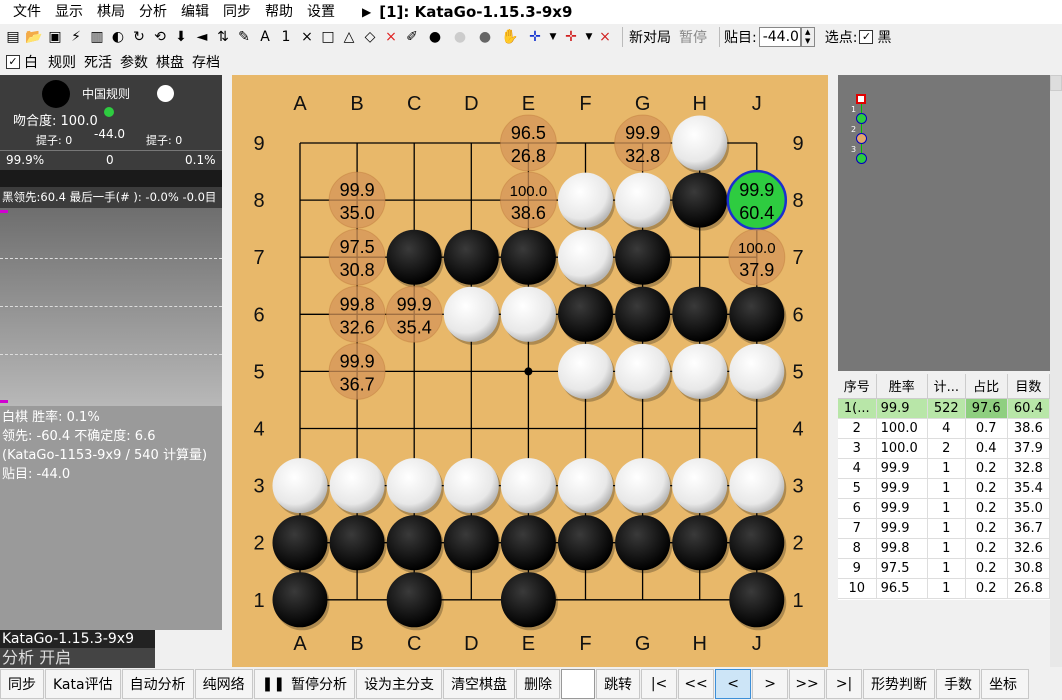 The height and width of the screenshot is (700, 1062). I want to click on new-file-icon: ▤, so click(13, 37).